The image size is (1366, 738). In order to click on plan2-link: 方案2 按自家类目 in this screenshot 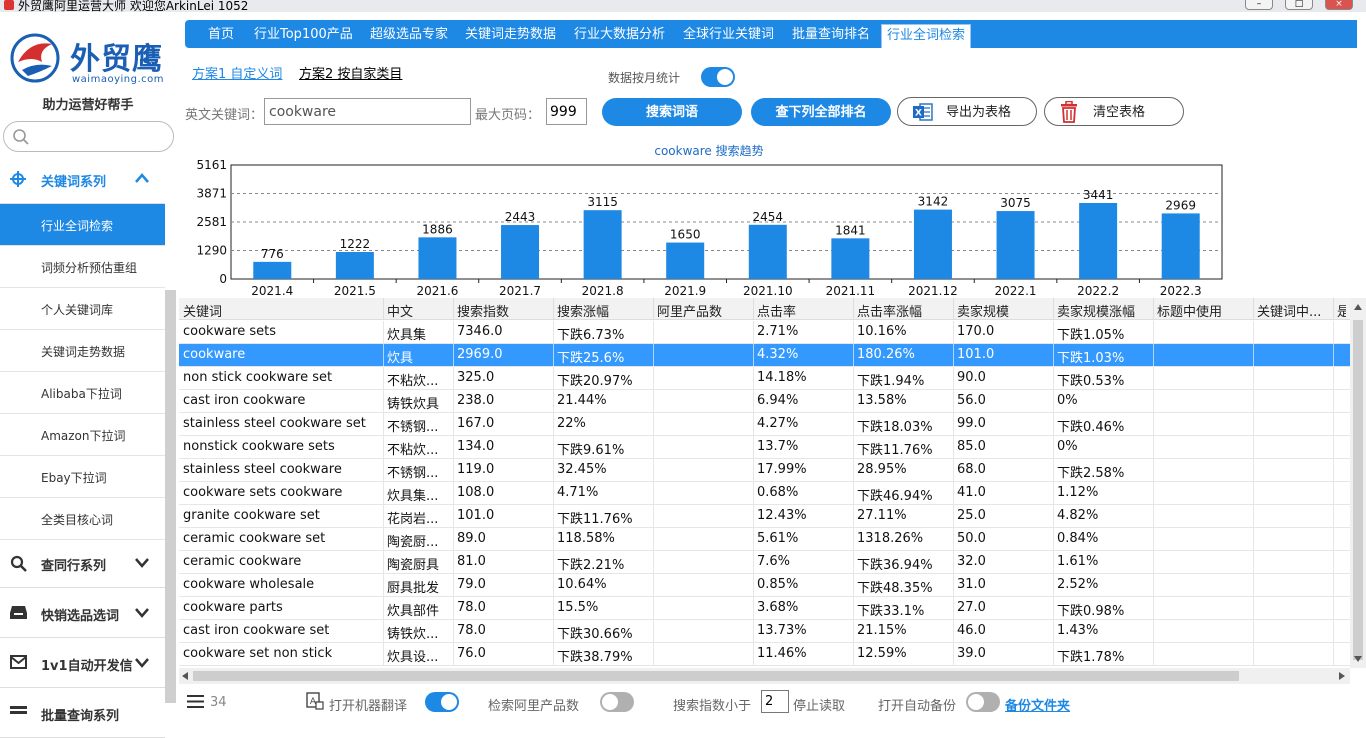, I will do `click(350, 72)`.